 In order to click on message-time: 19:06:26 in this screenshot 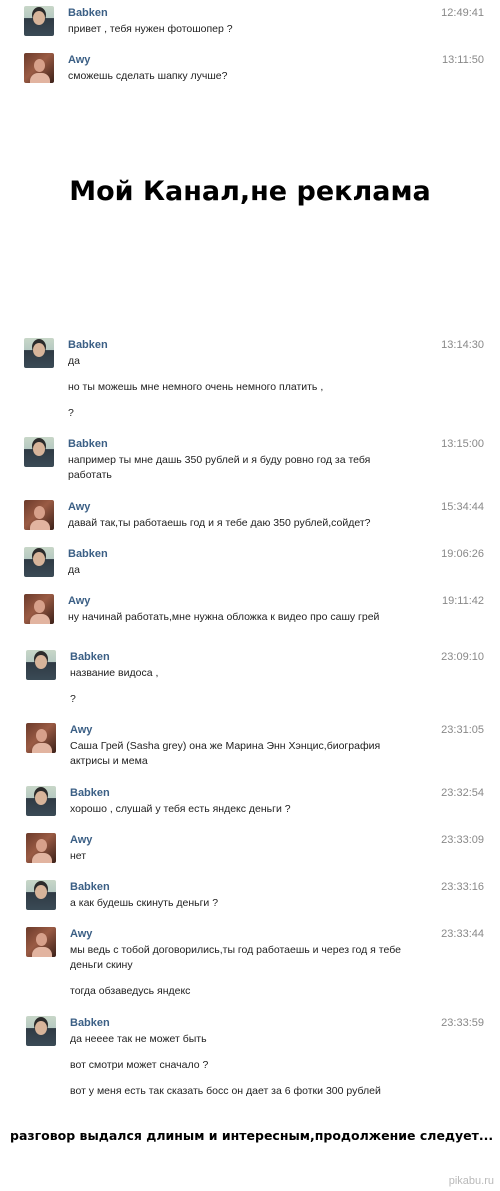, I will do `click(462, 554)`.